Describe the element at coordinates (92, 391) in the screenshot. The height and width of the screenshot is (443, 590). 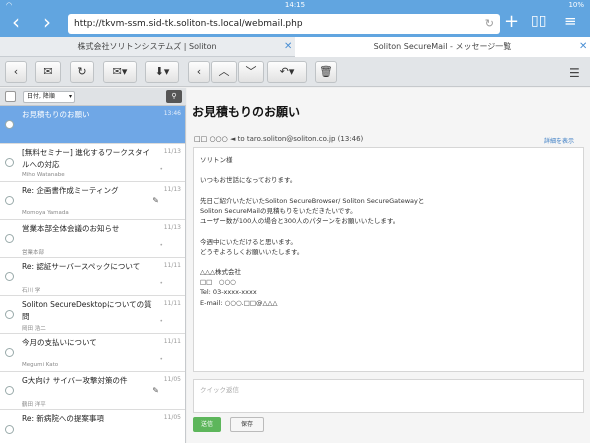
I see `list-item: G大向け サイバー攻撃対策の件 11/05 鶴田 洋平 ✎` at that location.